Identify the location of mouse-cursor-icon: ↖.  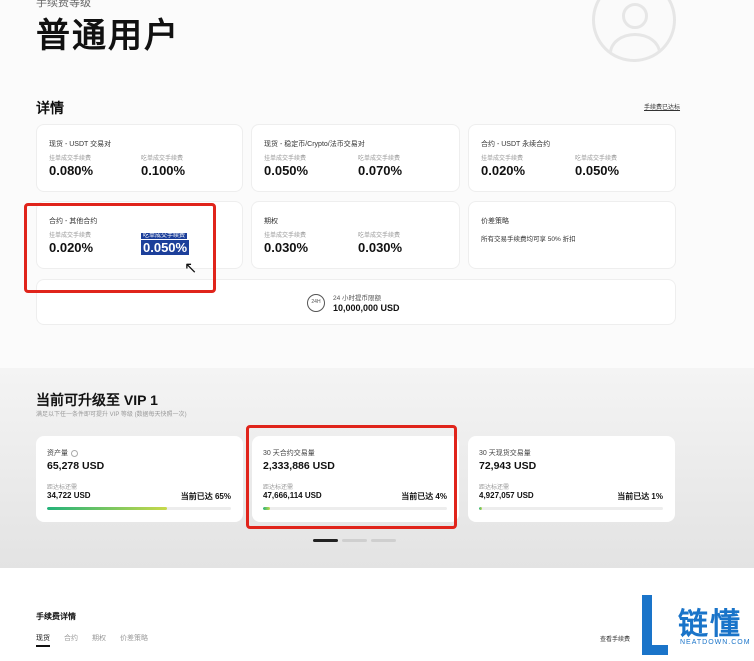
(191, 268).